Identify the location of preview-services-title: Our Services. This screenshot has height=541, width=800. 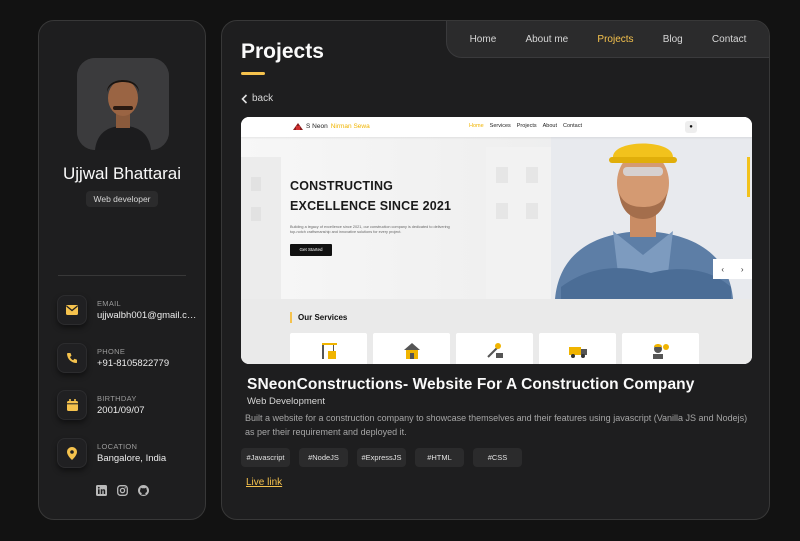
(318, 317).